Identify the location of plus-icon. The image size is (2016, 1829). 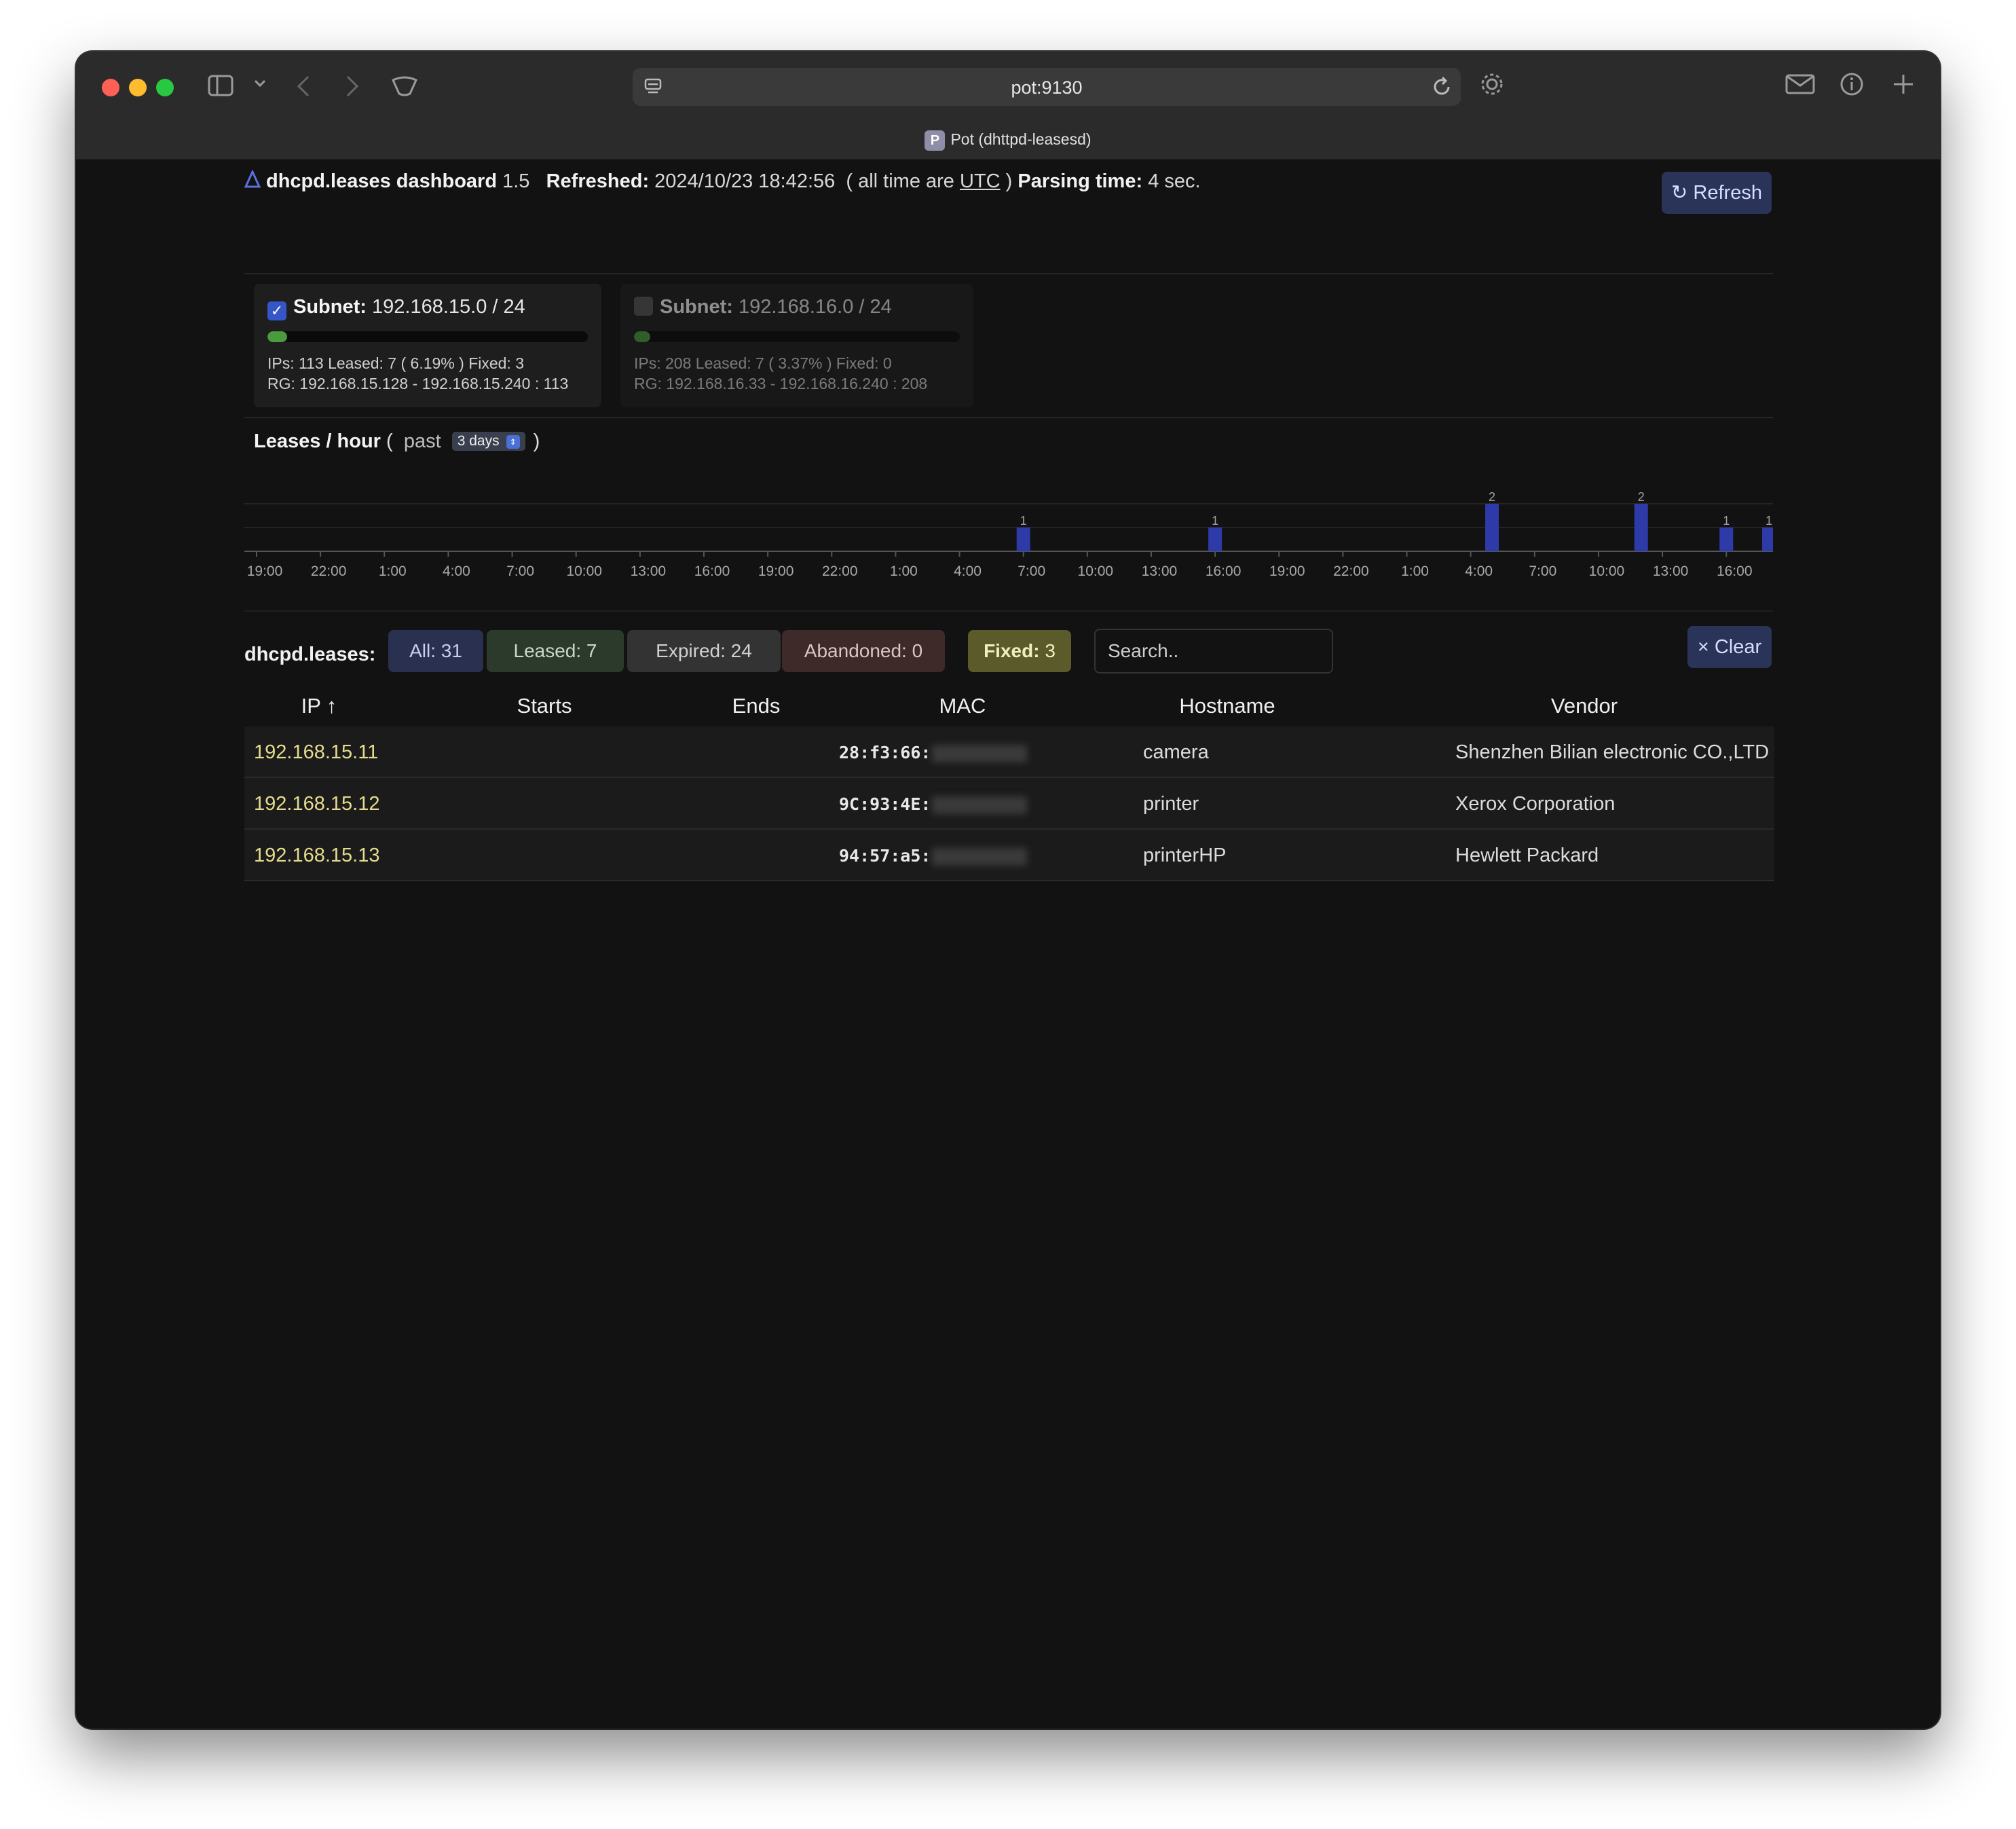
(1904, 85).